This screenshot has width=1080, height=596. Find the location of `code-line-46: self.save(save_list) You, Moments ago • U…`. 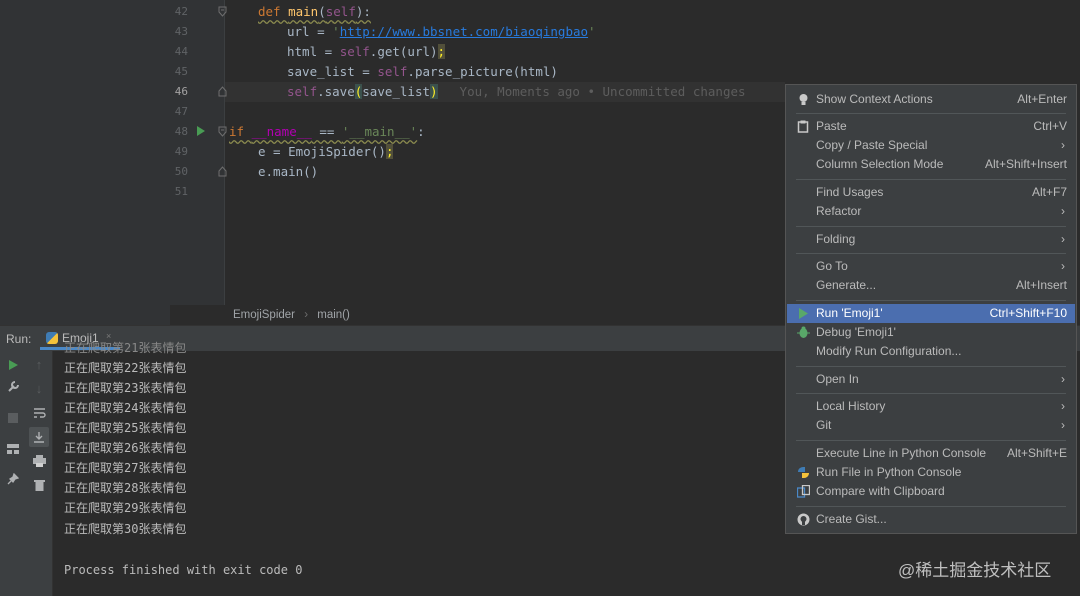

code-line-46: self.save(save_list) You, Moments ago • U… is located at coordinates (516, 92).